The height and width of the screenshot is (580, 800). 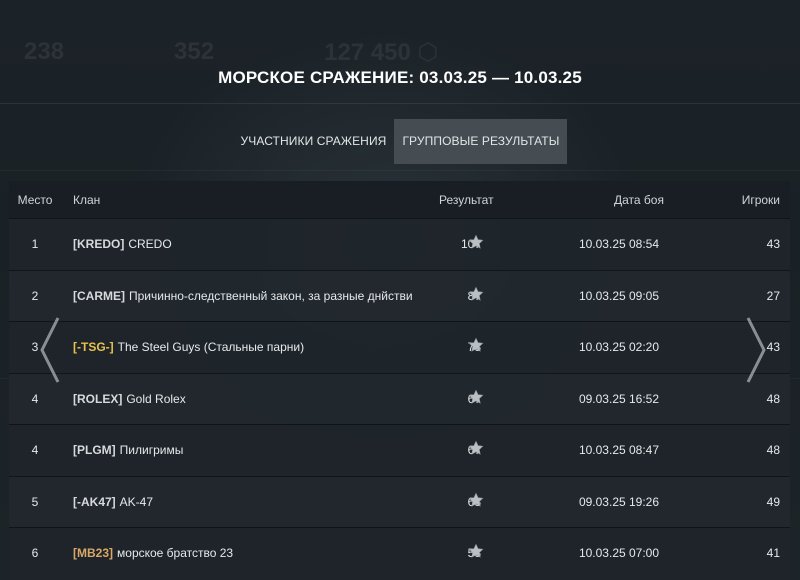 I want to click on header-date: Дата боя, so click(x=639, y=200).